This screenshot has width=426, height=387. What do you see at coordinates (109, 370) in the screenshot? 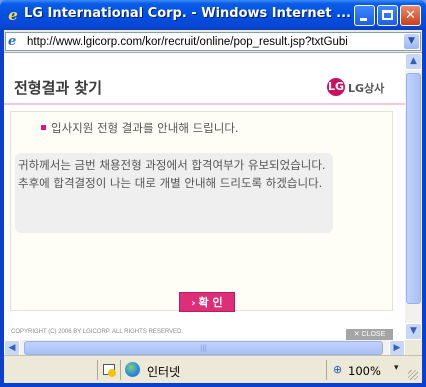
I see `popup-blocked-icon` at bounding box center [109, 370].